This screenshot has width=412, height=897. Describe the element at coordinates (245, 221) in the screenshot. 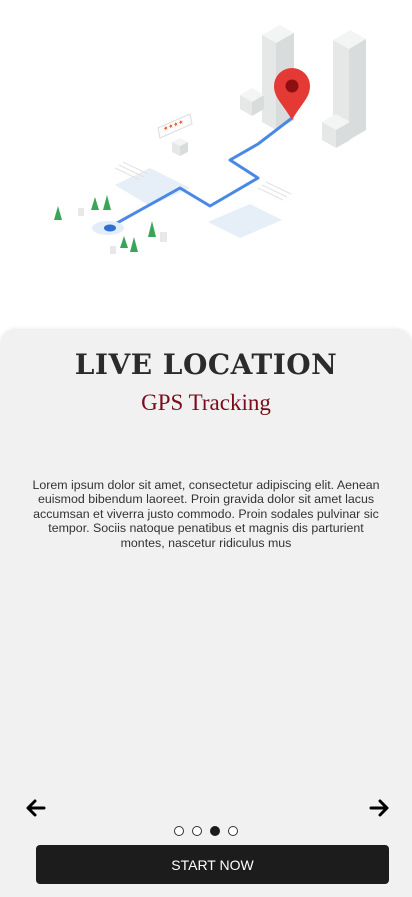

I see `map-plate` at that location.